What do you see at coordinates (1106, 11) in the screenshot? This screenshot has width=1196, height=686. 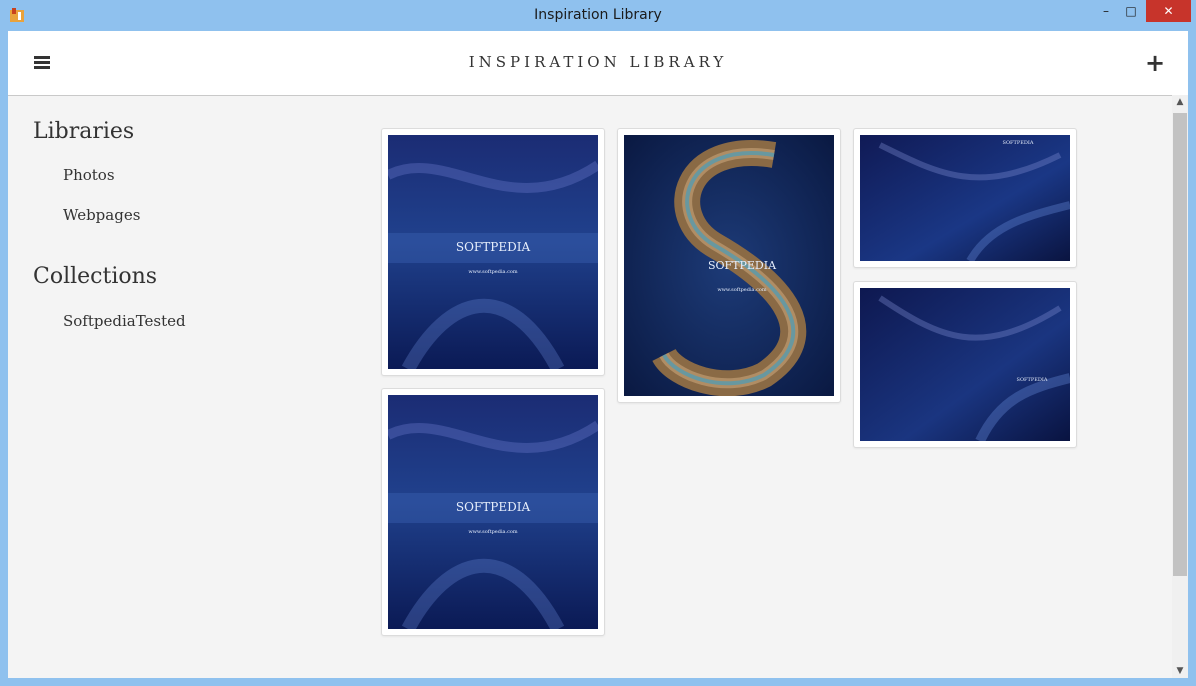 I see `minimize-button: –` at bounding box center [1106, 11].